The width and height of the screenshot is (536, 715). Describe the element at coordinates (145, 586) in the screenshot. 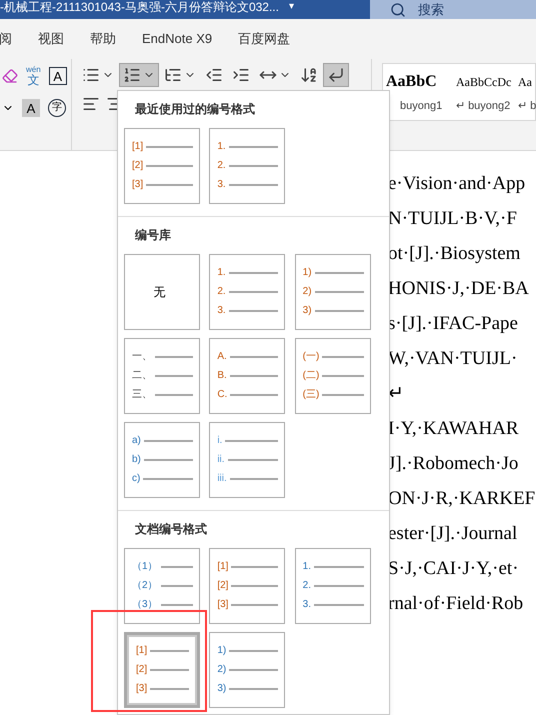

I see `number-label: （2）` at that location.